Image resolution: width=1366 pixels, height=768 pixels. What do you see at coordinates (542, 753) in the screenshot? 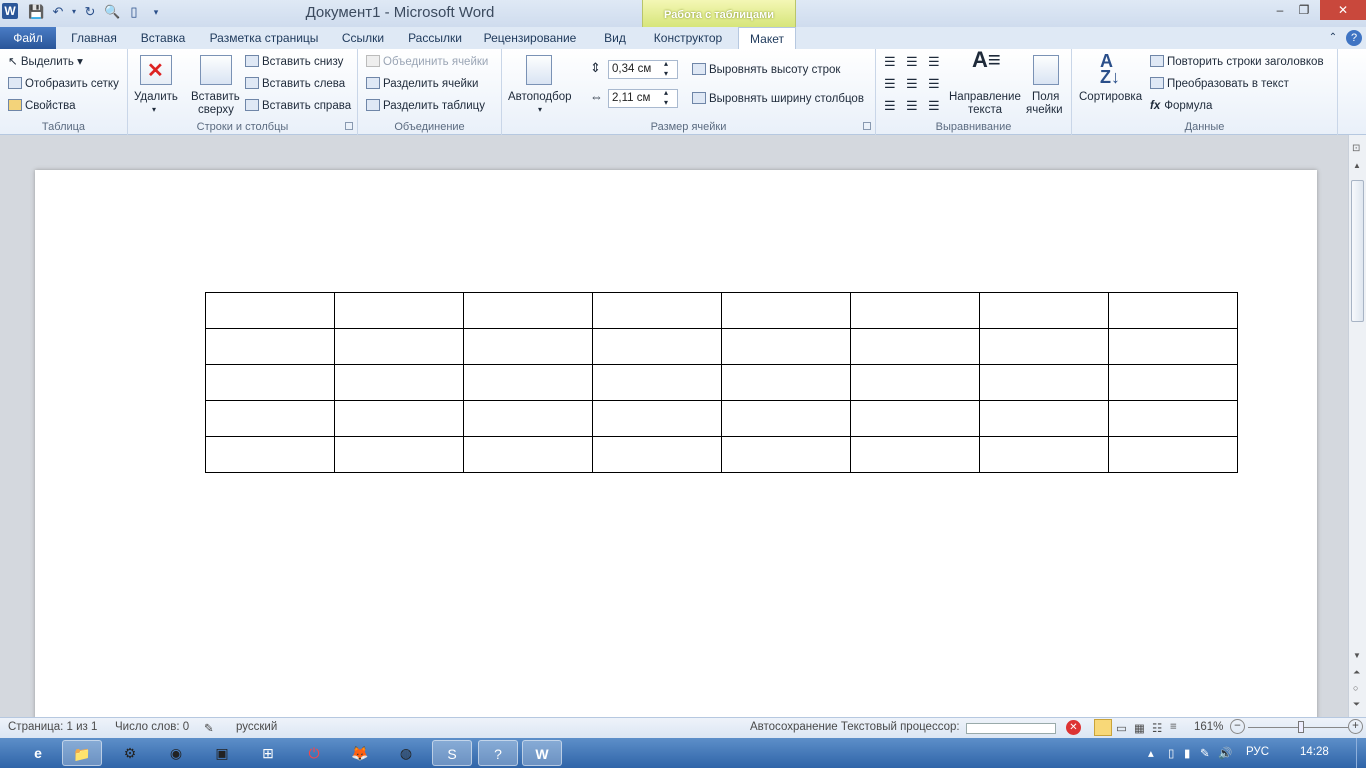
I see `word-taskbar-icon: W` at bounding box center [542, 753].